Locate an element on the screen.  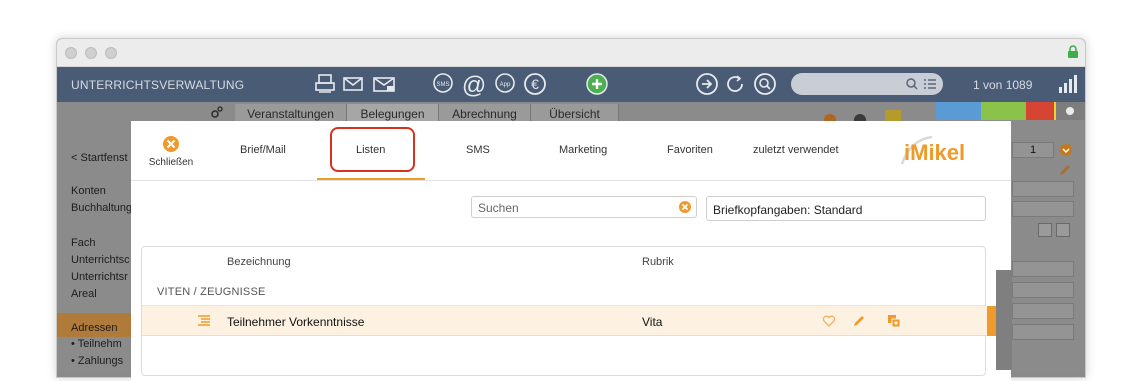
color-tag-gray is located at coordinates (1070, 111).